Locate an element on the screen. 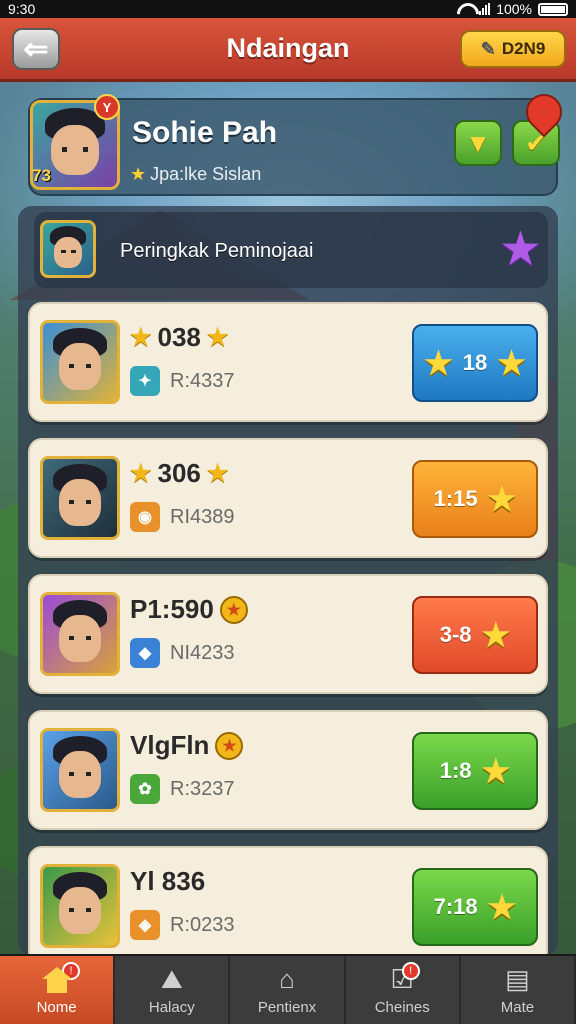 The width and height of the screenshot is (576, 1024). profile-badge: Y is located at coordinates (107, 107).